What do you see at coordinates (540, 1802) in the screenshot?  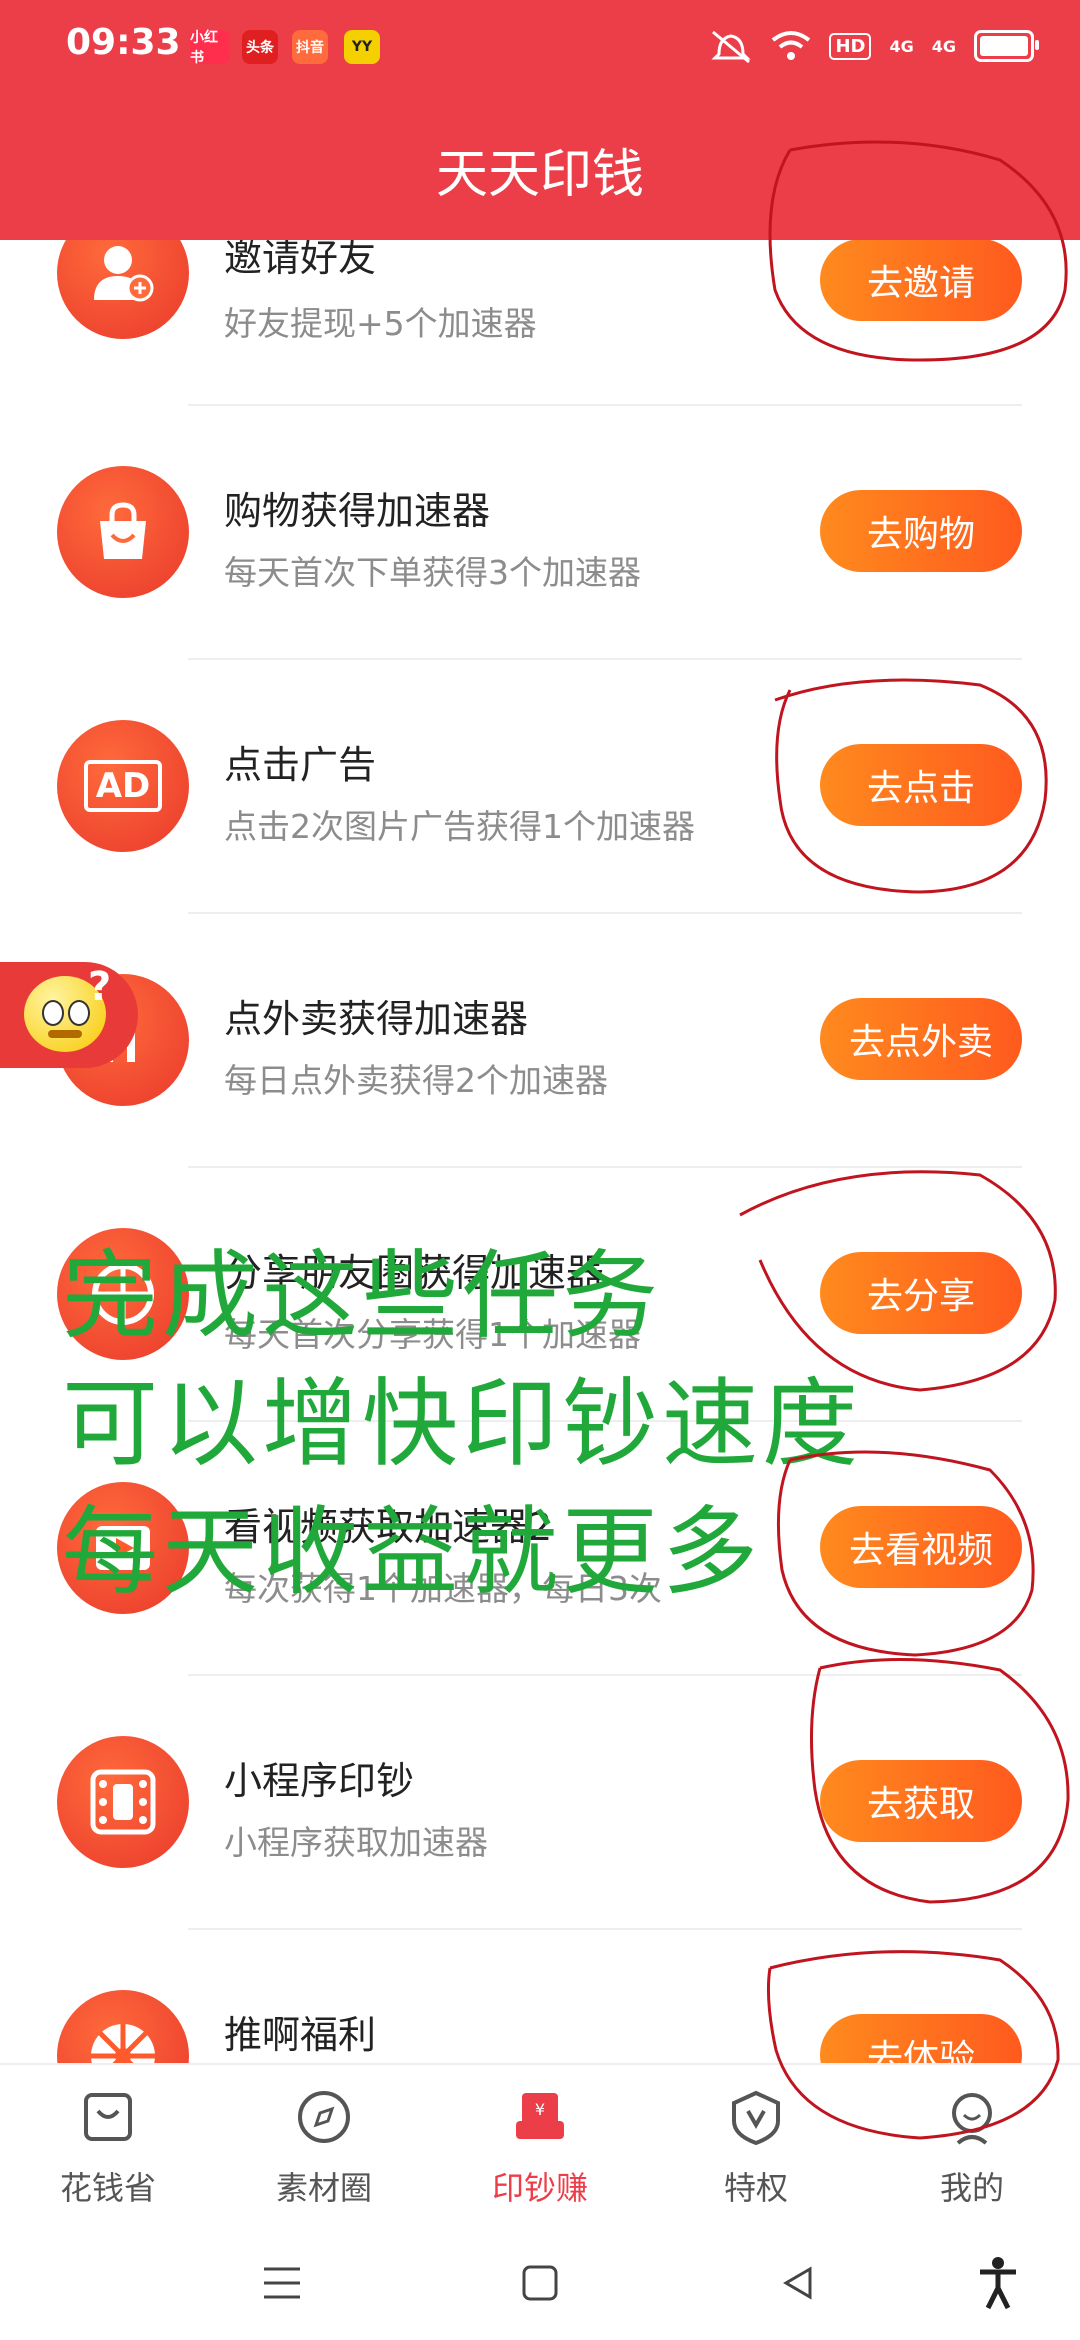 I see `task-row-mini-program: 小程序印钞 小程序获取加速器 去获取` at bounding box center [540, 1802].